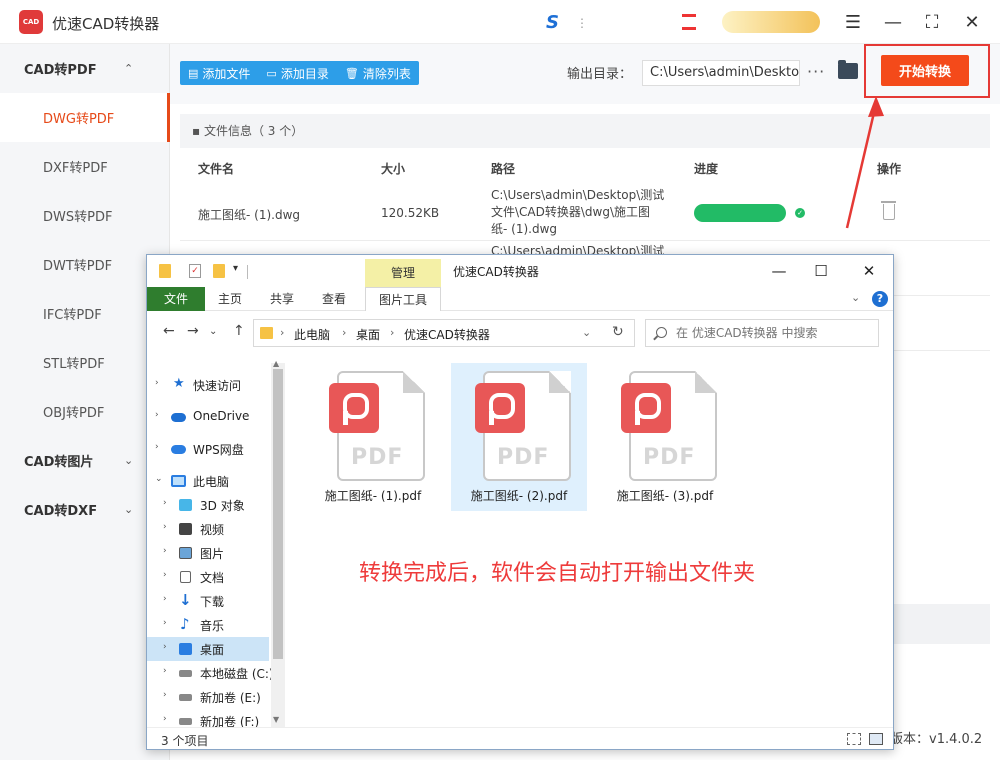  What do you see at coordinates (219, 73) in the screenshot?
I see `add-file-button: ▤ 添加文件` at bounding box center [219, 73].